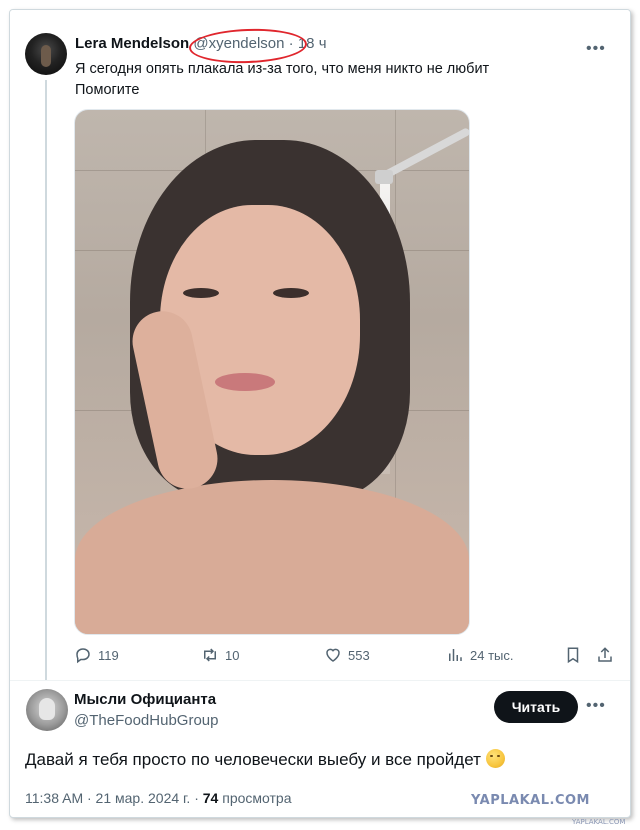 The height and width of the screenshot is (830, 640). What do you see at coordinates (107, 90) in the screenshot?
I see `tweet-text-line: Помогите` at bounding box center [107, 90].